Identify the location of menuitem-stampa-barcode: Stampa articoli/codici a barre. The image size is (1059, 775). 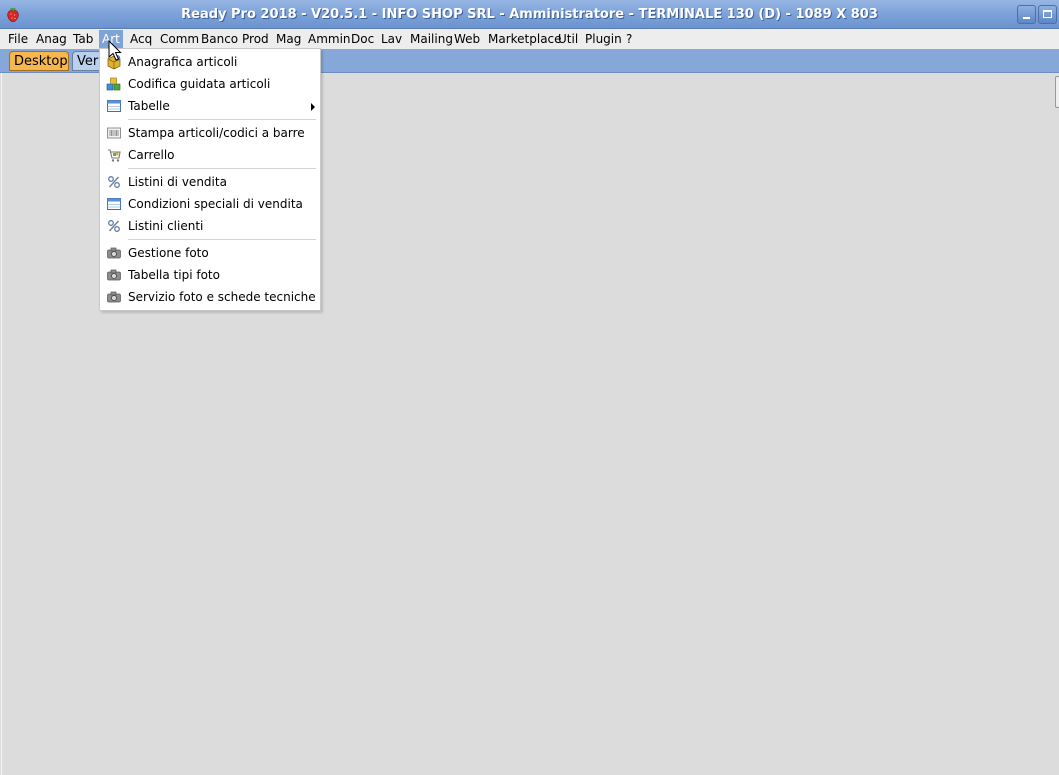
(210, 133).